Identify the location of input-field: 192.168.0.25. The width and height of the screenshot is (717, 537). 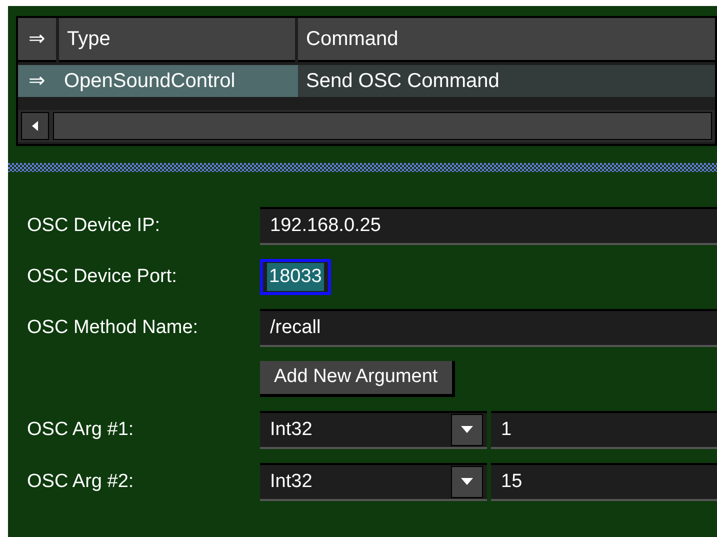
(488, 226).